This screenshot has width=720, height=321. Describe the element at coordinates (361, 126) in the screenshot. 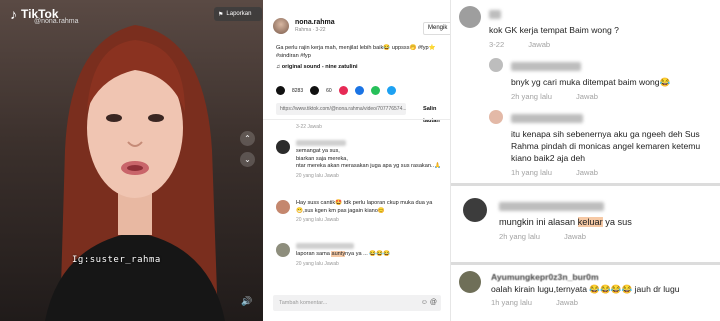

I see `comment-item: 3-22 Jawab` at that location.